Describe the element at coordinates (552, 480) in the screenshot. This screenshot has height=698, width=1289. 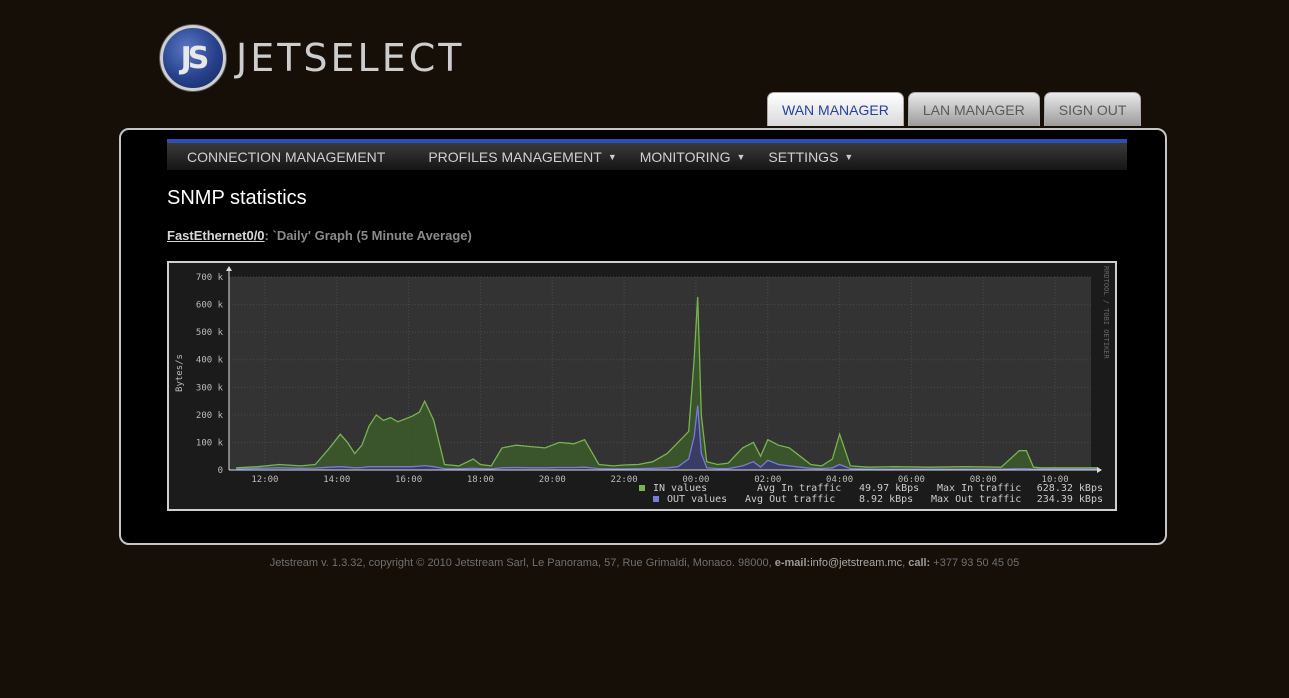
I see `x-tick-label: 20:00` at that location.